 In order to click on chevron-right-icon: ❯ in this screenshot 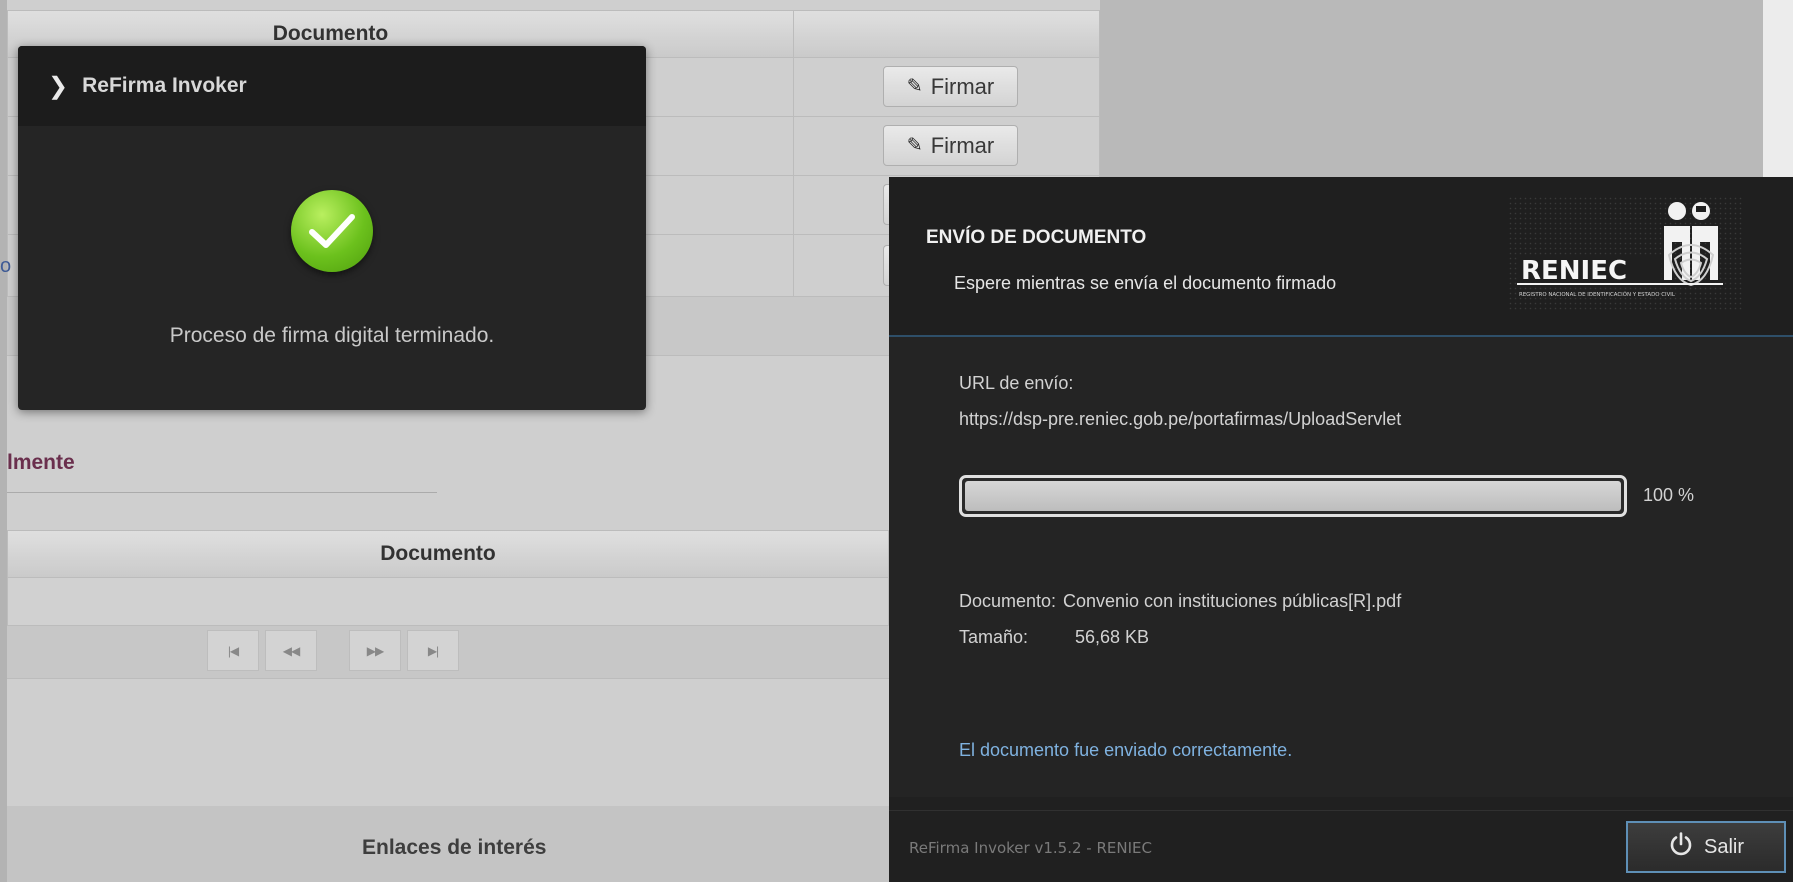, I will do `click(58, 86)`.